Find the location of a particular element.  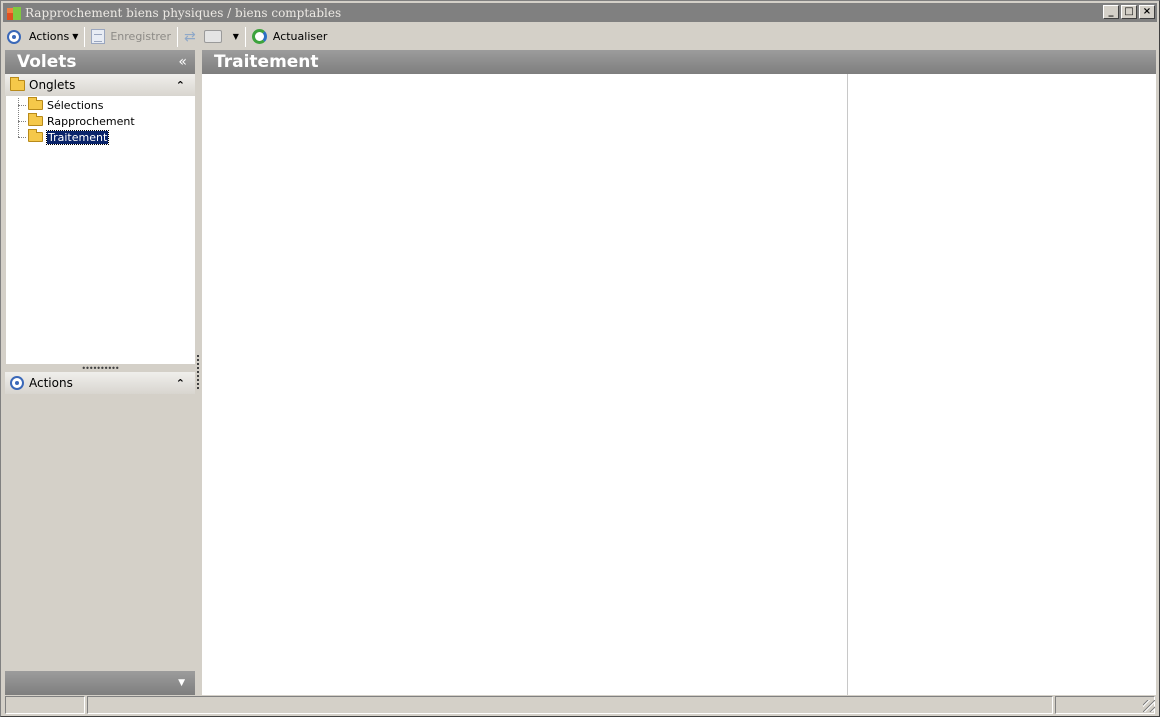

actions-group-header: Actions ⌃ is located at coordinates (100, 383).